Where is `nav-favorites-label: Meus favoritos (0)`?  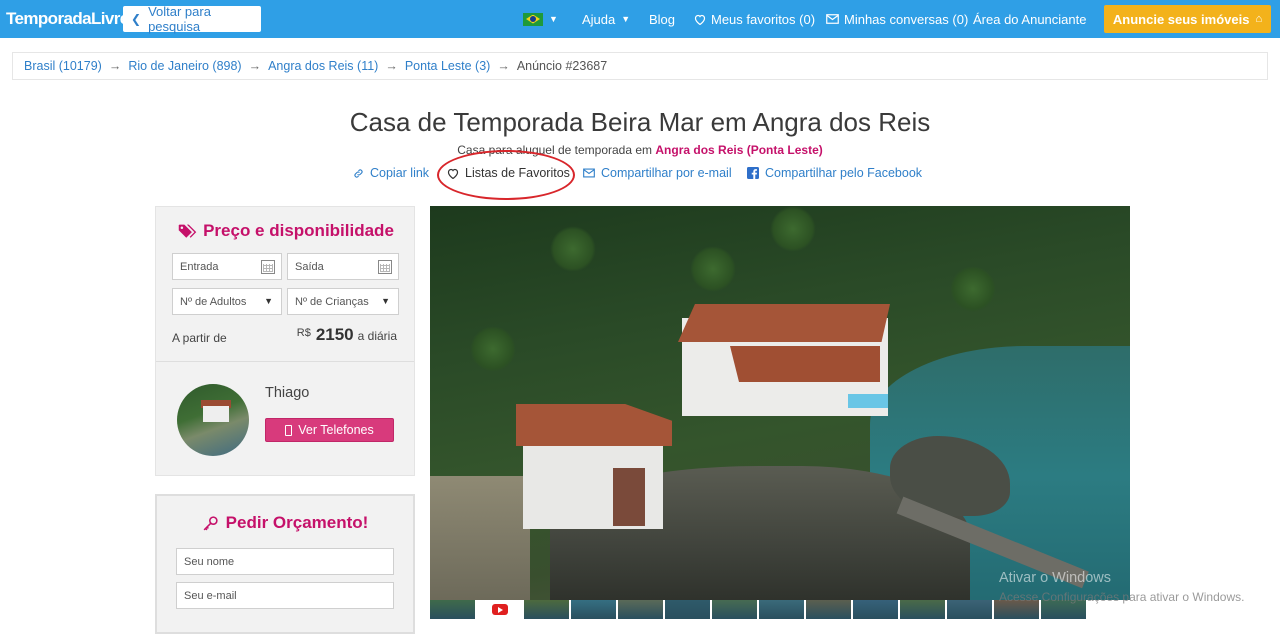
nav-favorites-label: Meus favoritos (0) is located at coordinates (763, 19).